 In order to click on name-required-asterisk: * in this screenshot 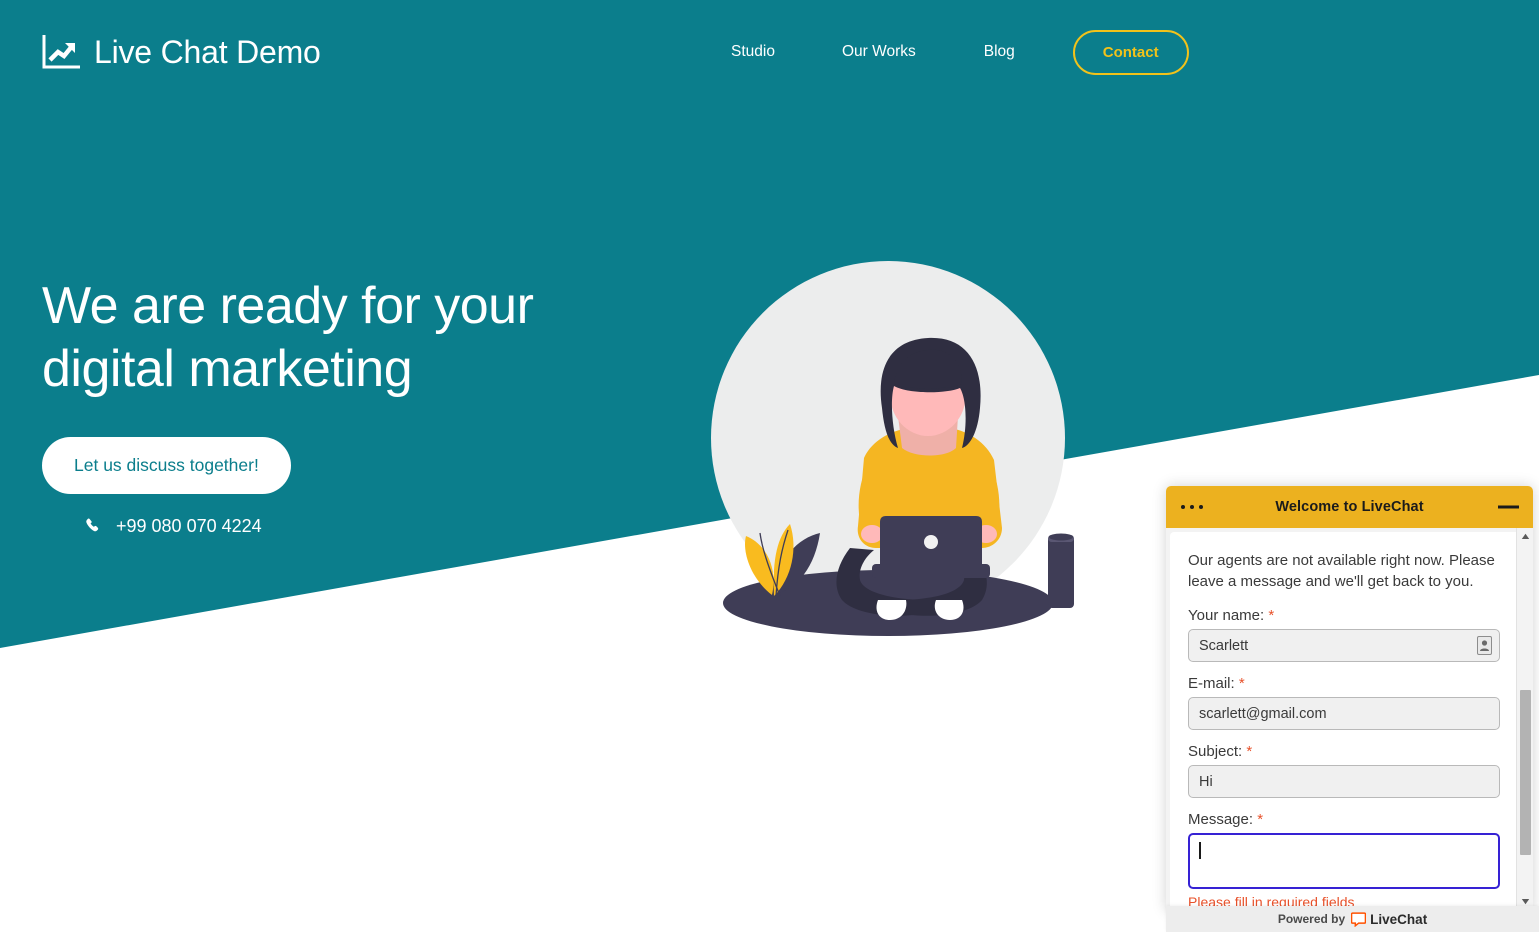, I will do `click(1271, 615)`.